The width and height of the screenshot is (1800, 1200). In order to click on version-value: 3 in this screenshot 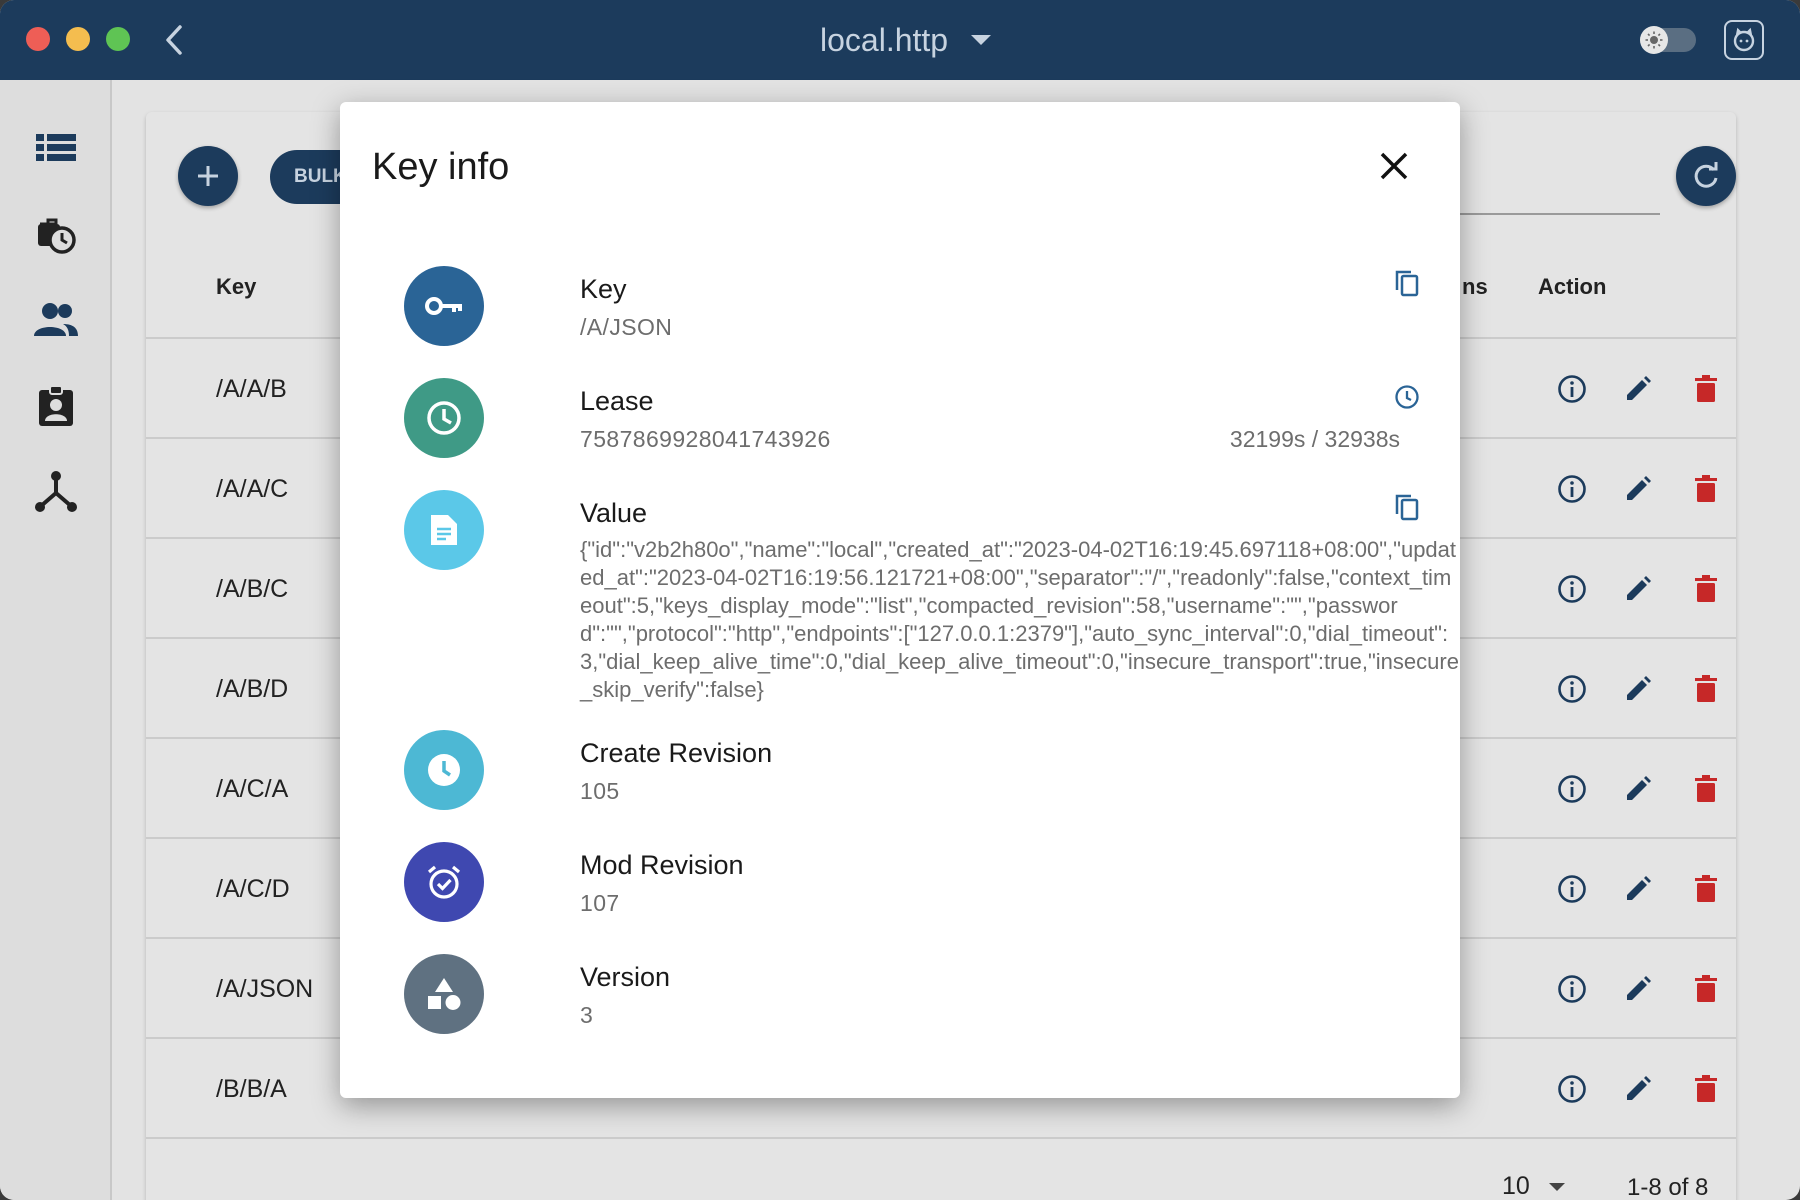, I will do `click(587, 1015)`.